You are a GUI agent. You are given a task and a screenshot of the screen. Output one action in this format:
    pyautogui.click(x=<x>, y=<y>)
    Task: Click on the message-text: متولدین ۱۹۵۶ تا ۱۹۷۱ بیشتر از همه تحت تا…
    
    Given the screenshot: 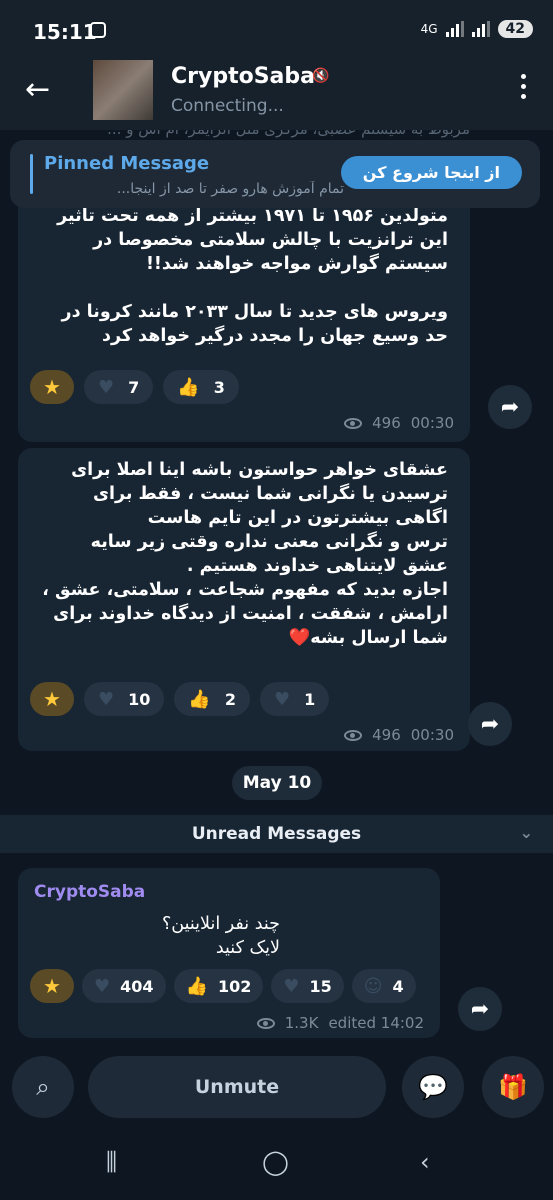 What is the action you would take?
    pyautogui.click(x=252, y=276)
    